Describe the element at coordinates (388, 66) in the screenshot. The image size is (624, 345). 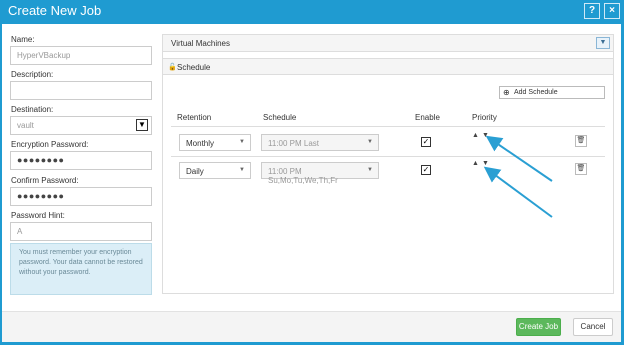
I see `schedule-header: 🔓 Schedule` at that location.